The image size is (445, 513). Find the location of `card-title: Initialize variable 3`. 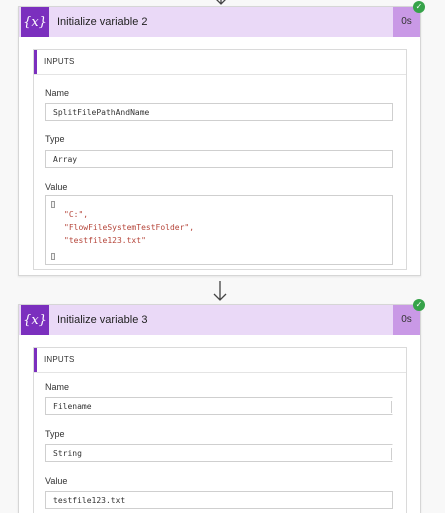

card-title: Initialize variable 3 is located at coordinates (102, 320).